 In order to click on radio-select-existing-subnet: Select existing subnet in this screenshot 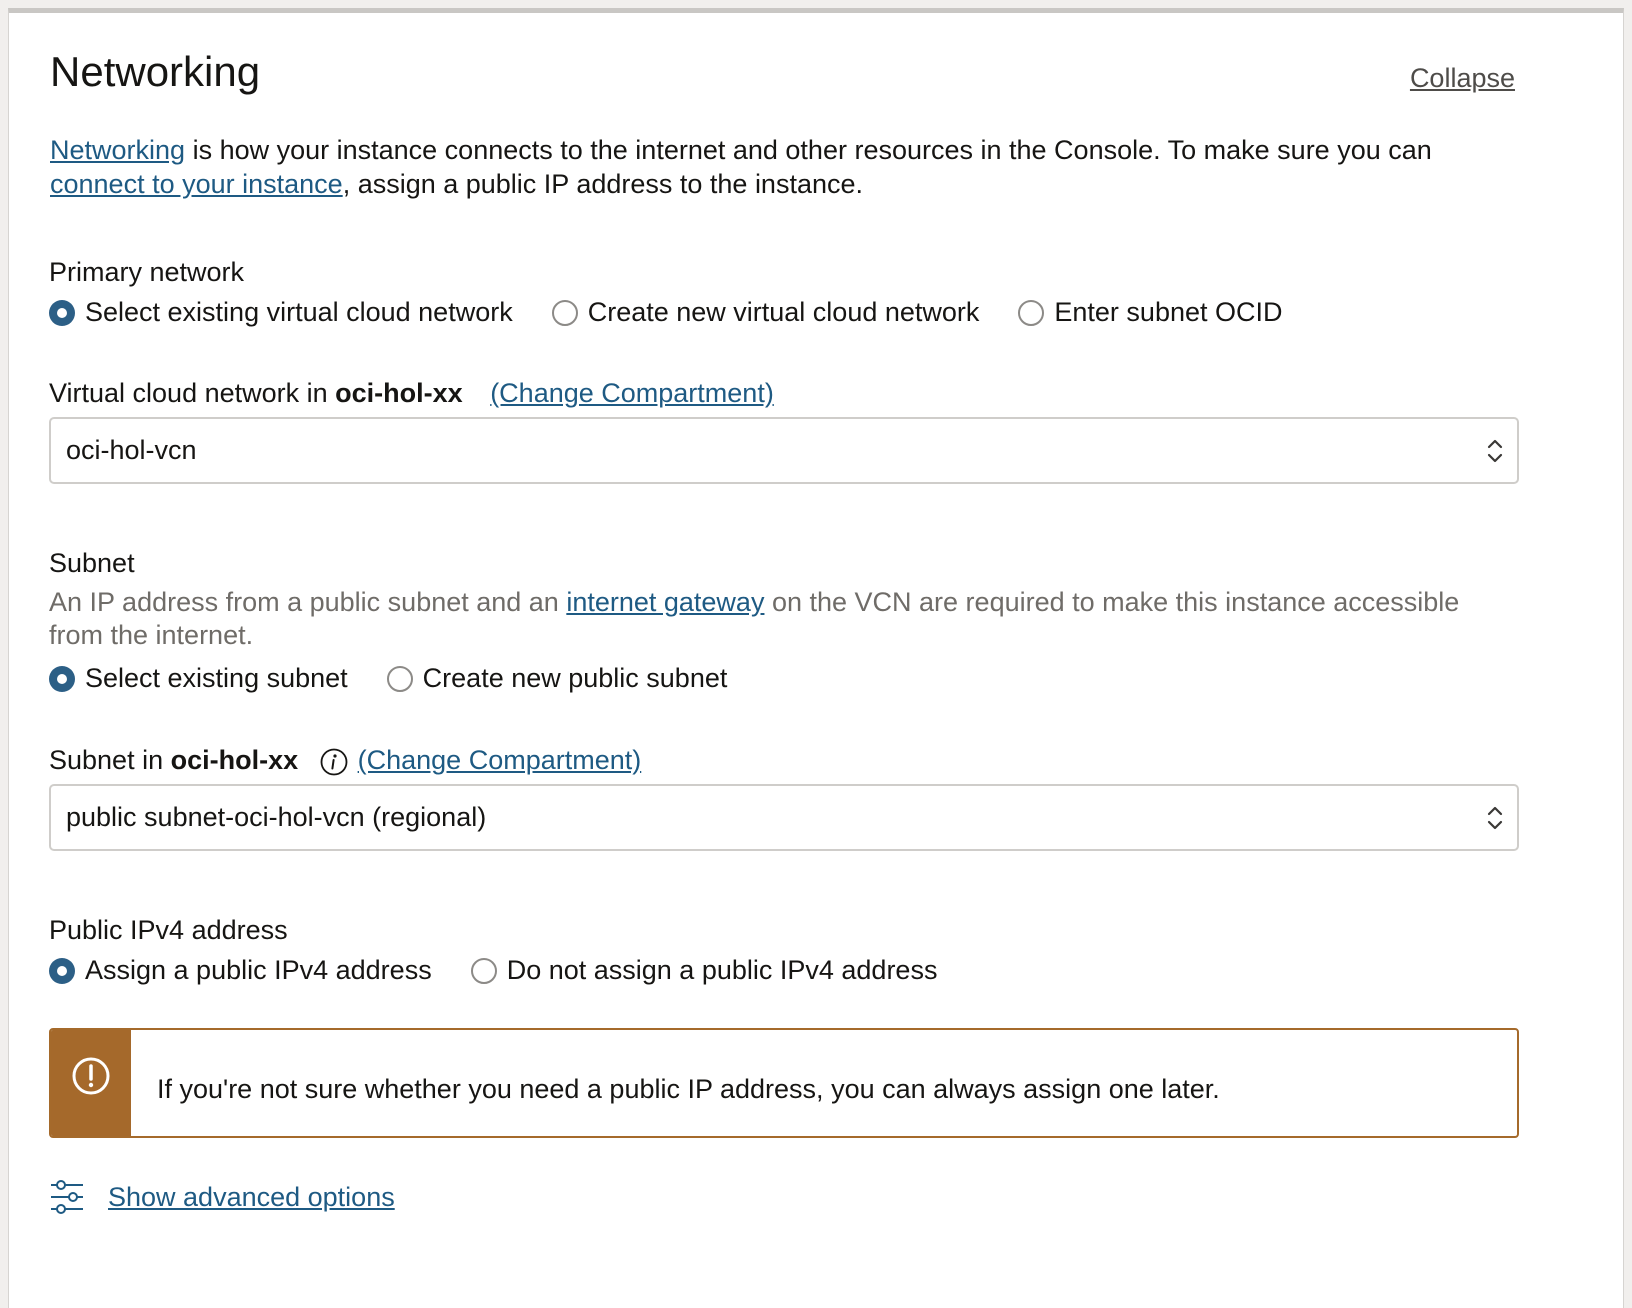, I will do `click(198, 678)`.